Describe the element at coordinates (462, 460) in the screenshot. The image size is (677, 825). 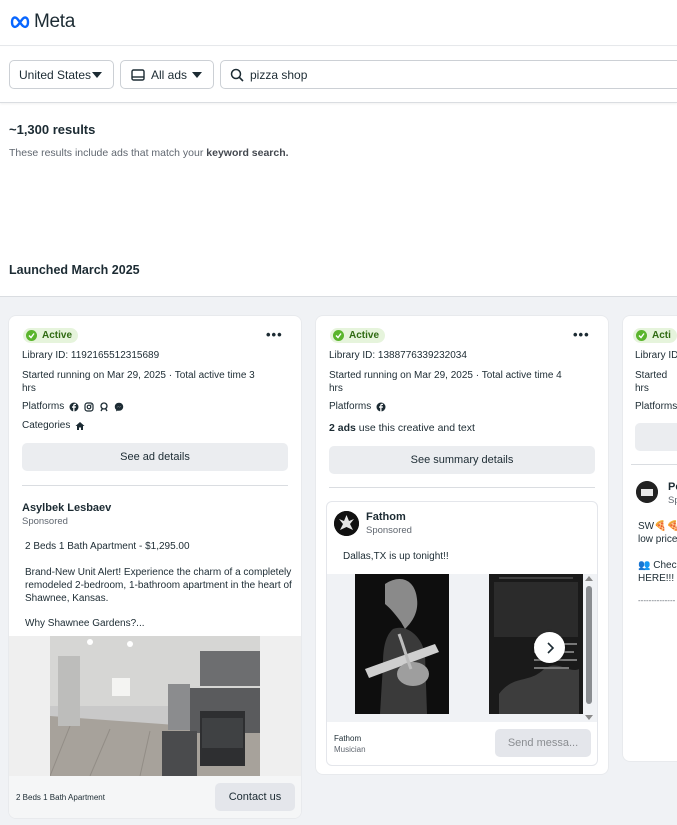
I see `see-summary-details-button: See summary details` at that location.